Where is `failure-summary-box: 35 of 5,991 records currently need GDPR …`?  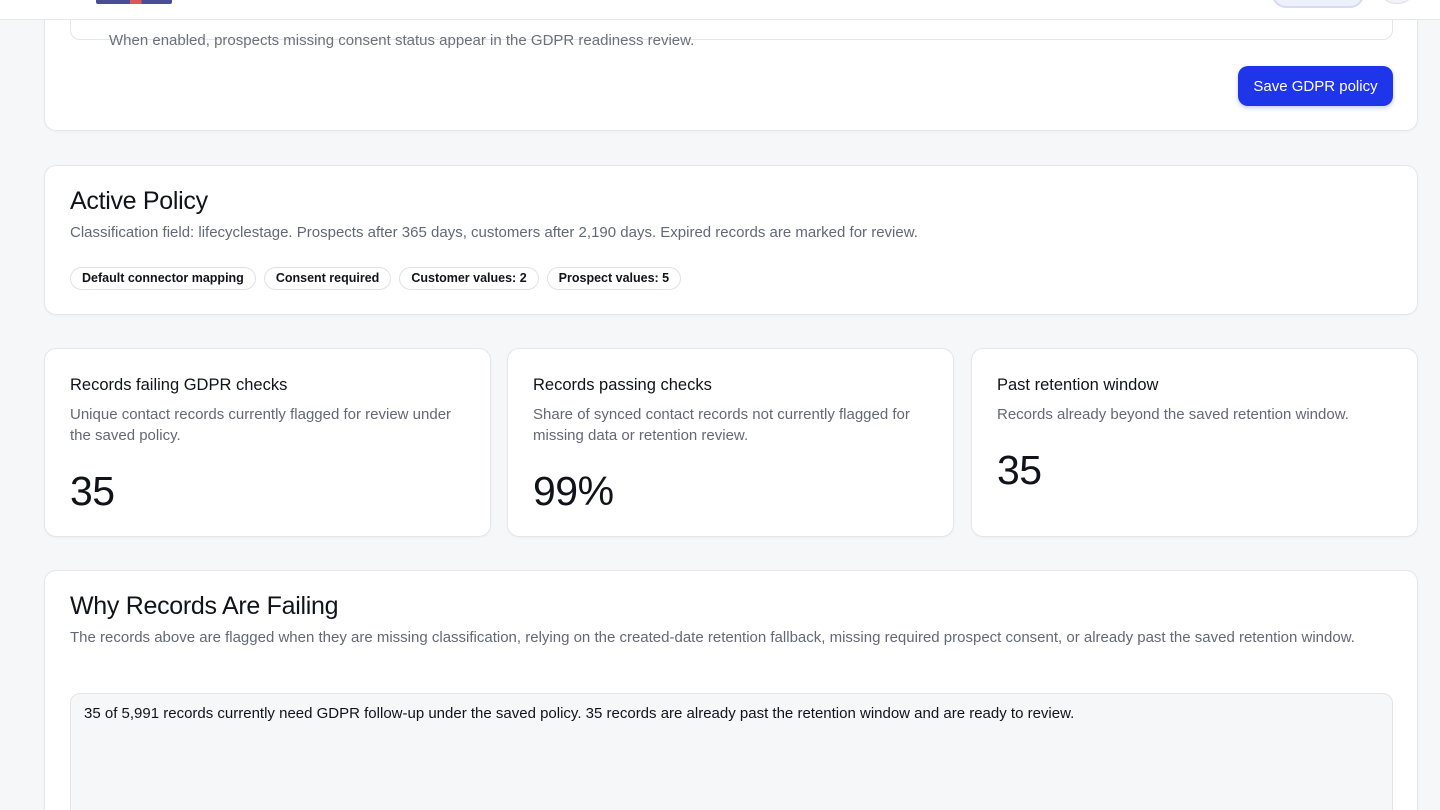
failure-summary-box: 35 of 5,991 records currently need GDPR … is located at coordinates (731, 751).